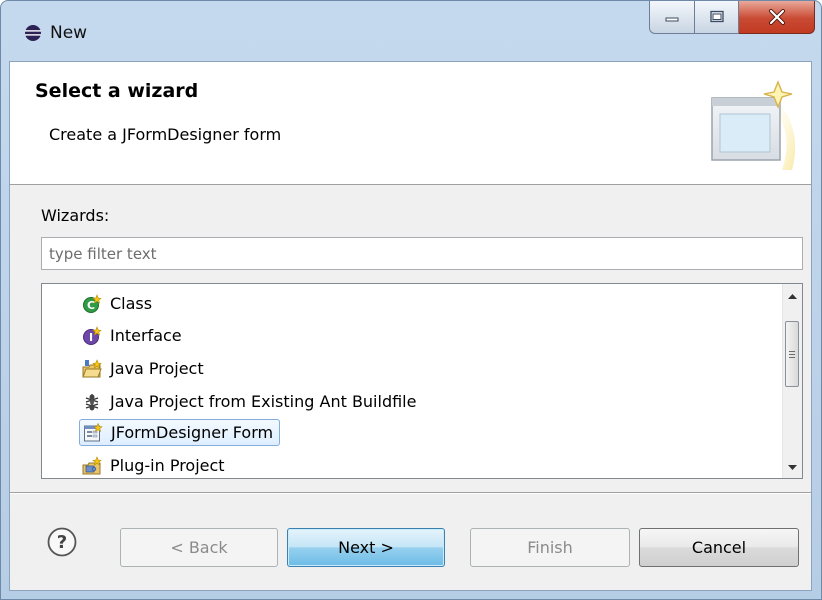  I want to click on ant-icon, so click(92, 401).